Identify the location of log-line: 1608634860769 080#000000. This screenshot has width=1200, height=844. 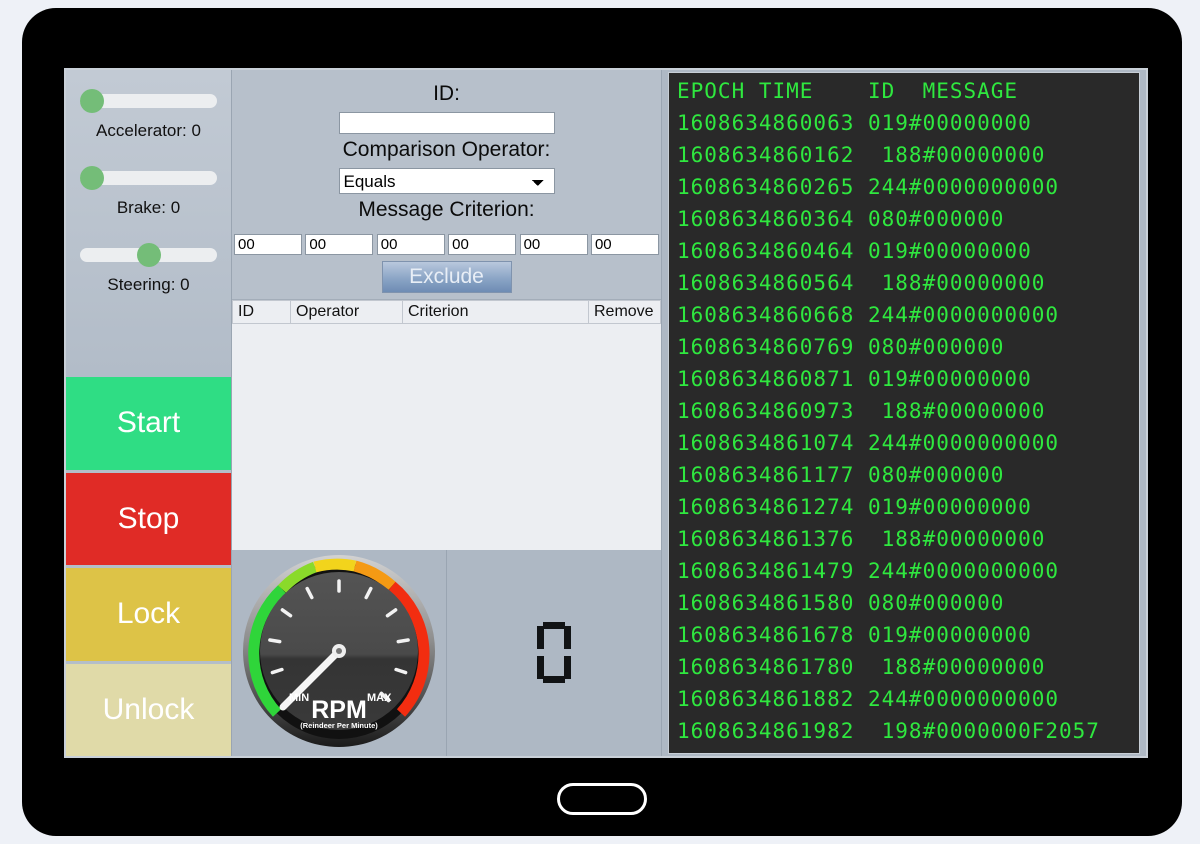
(841, 347).